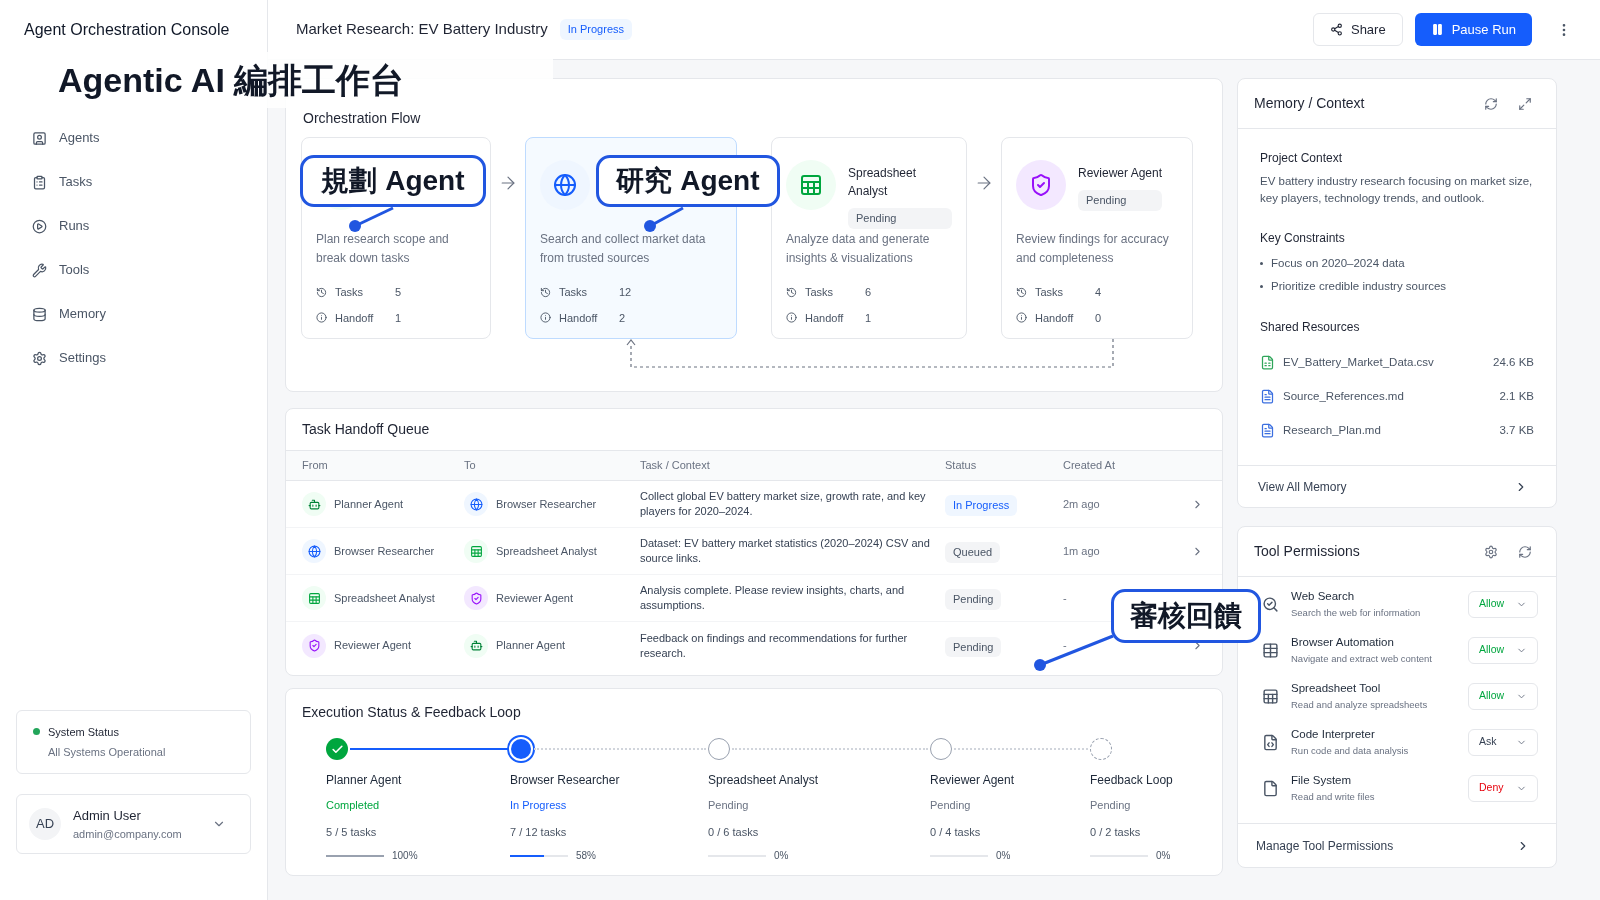  Describe the element at coordinates (1310, 327) in the screenshot. I see `section-title: Shared Resources` at that location.